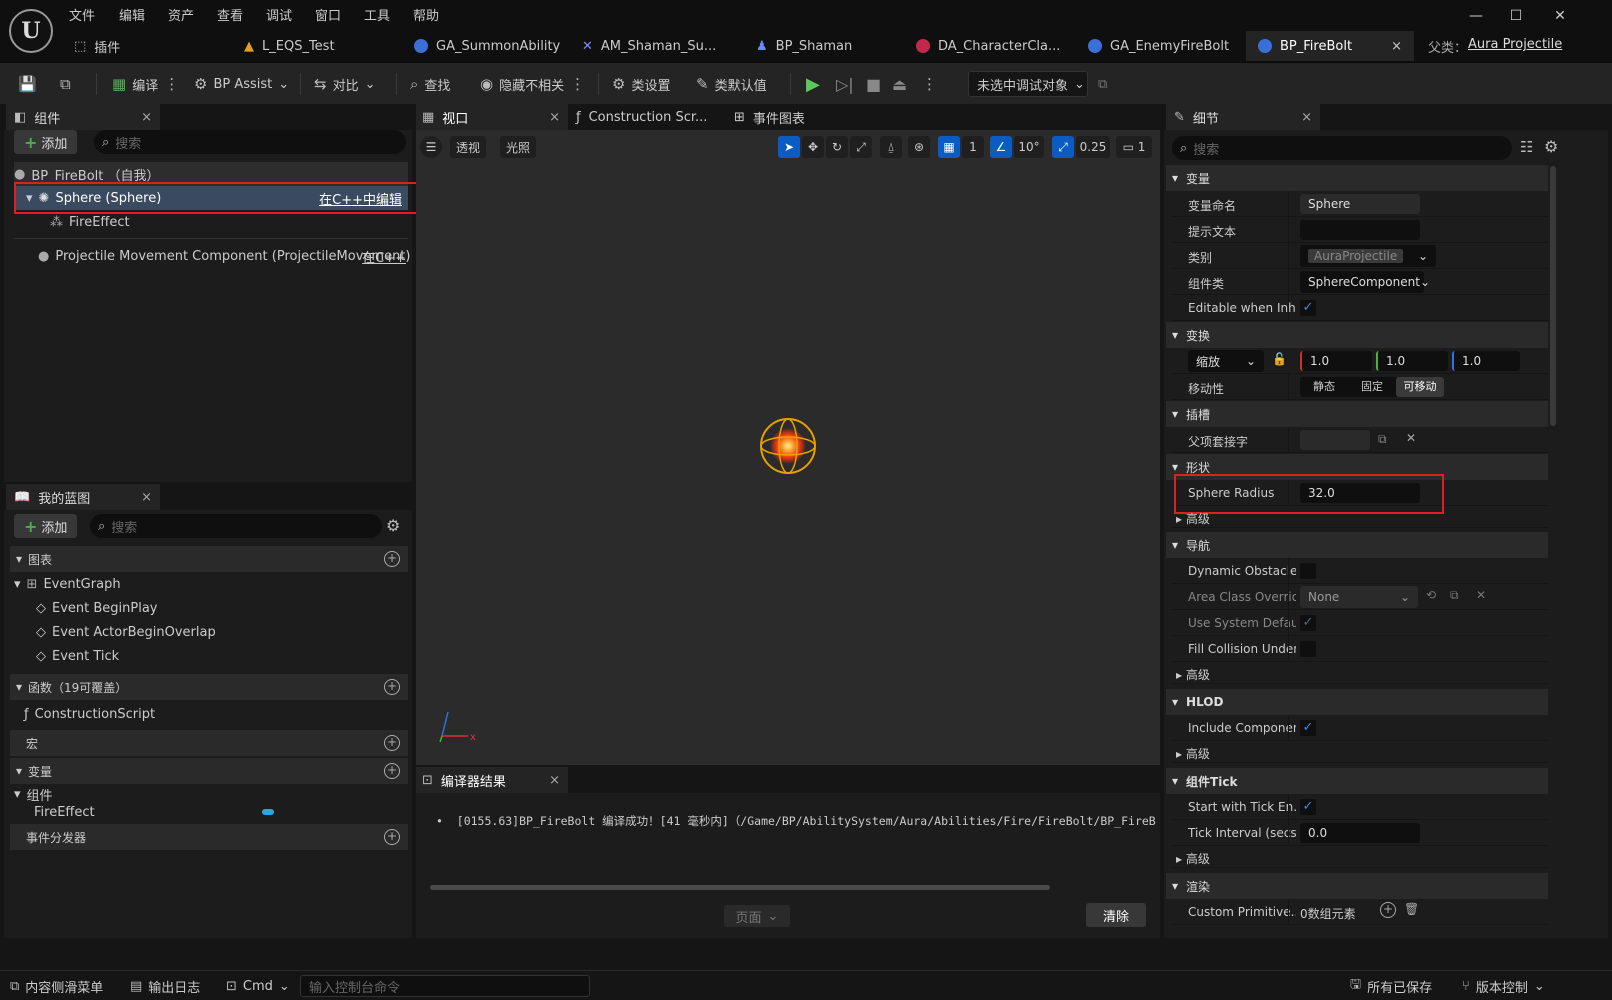 Image resolution: width=1612 pixels, height=1000 pixels. Describe the element at coordinates (1116, 915) in the screenshot. I see `clear-button: 清除` at that location.